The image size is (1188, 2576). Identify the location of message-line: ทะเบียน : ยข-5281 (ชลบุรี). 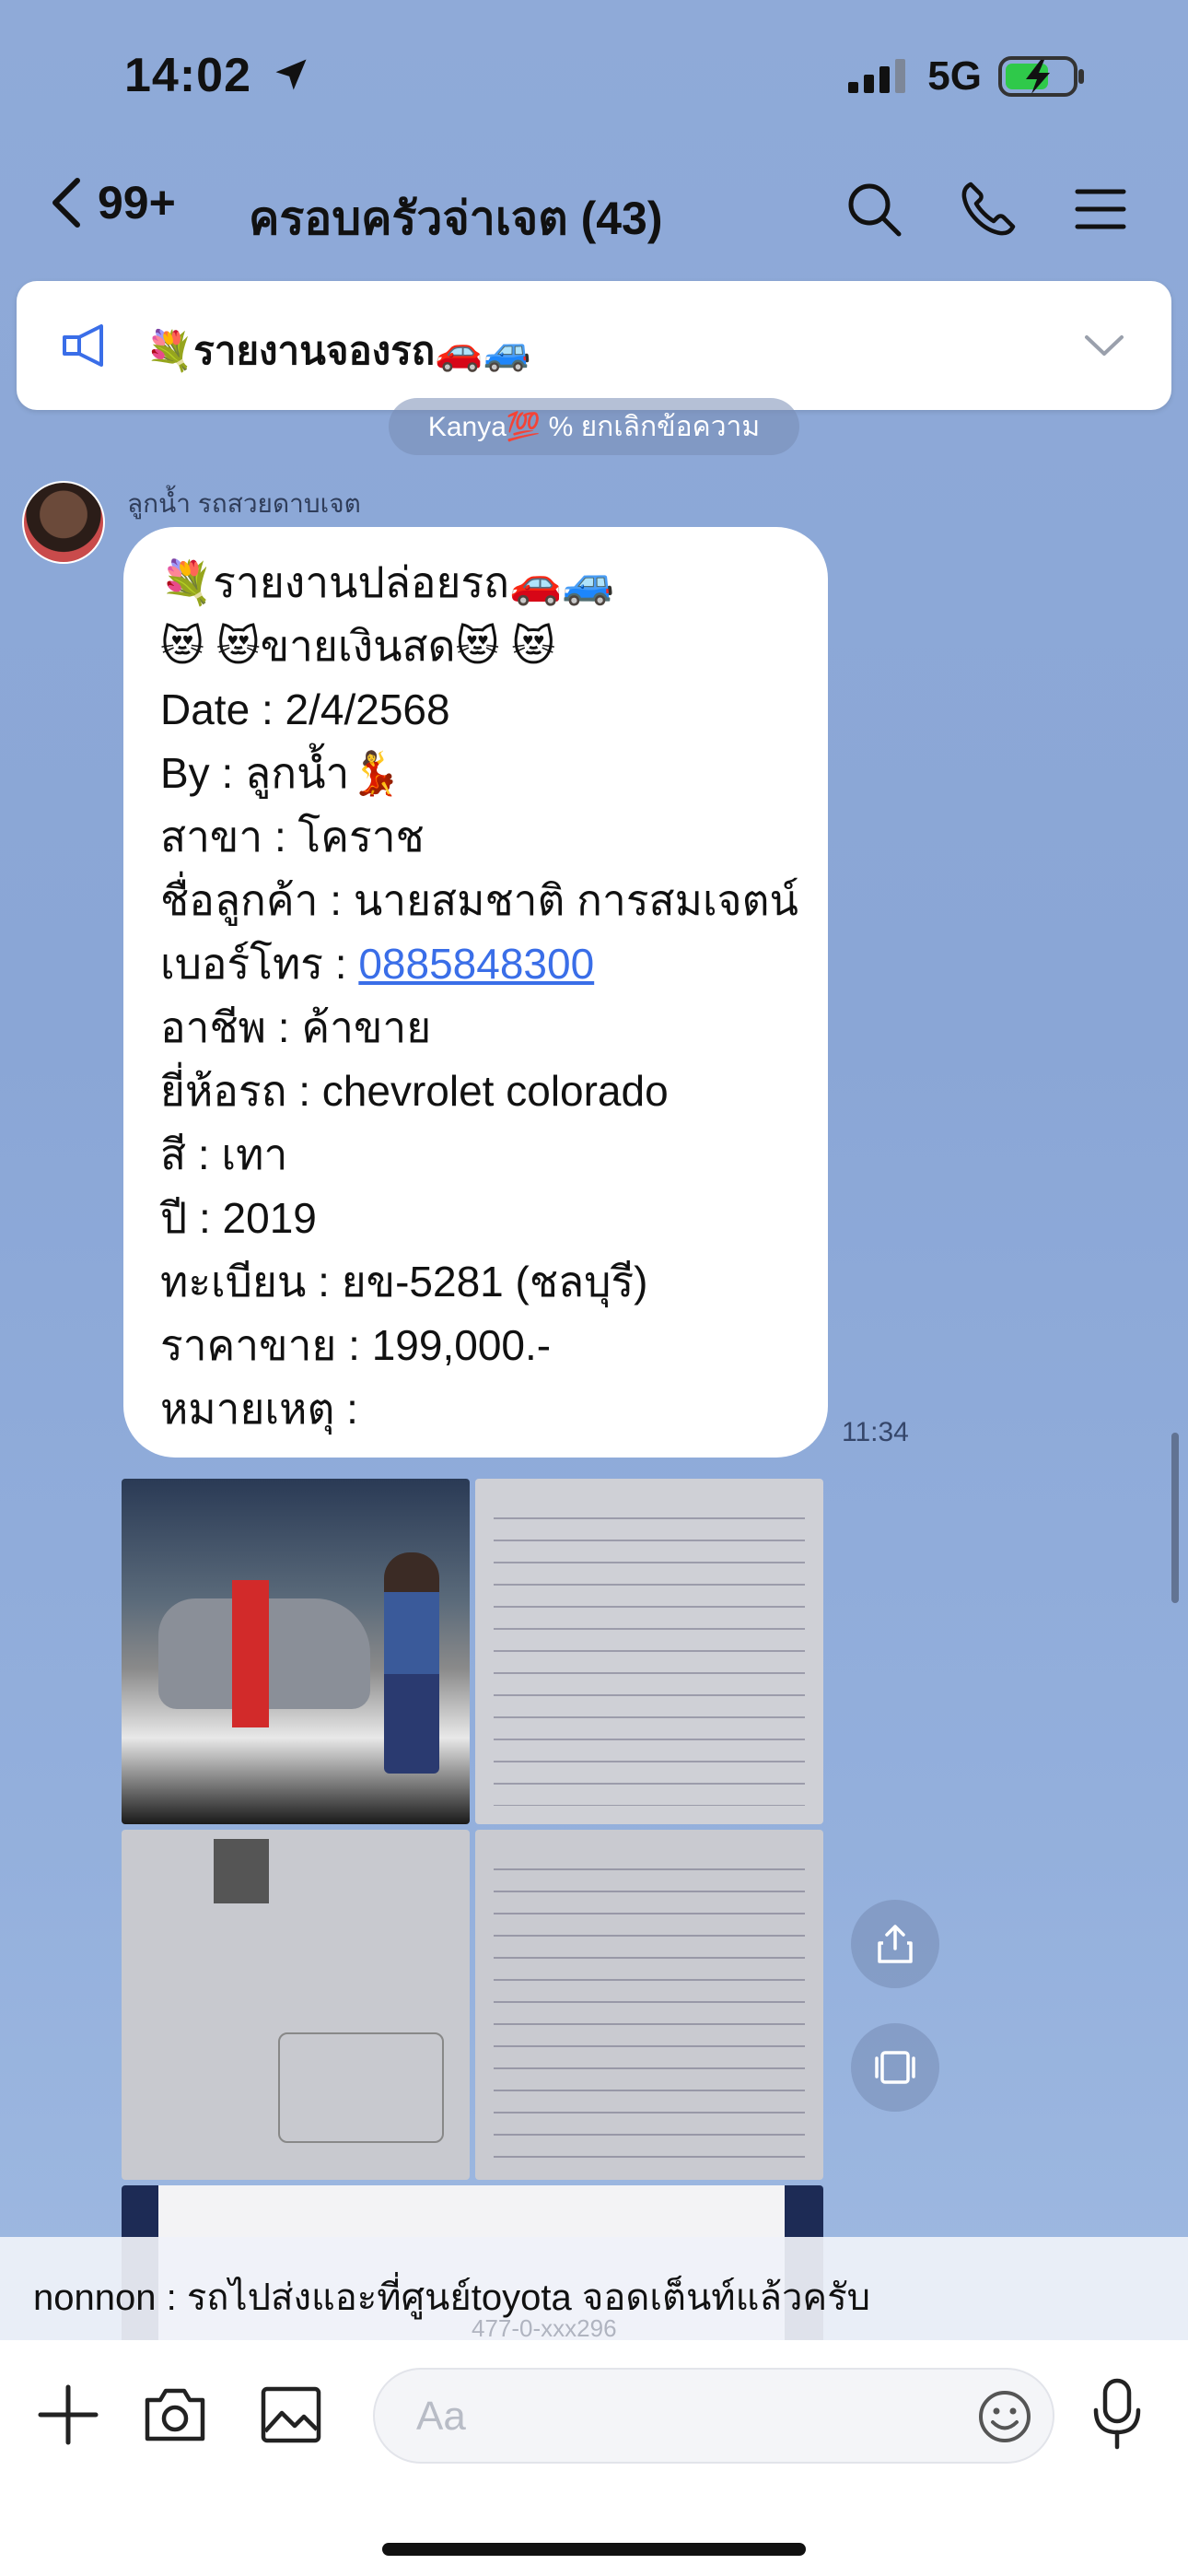
(404, 1282).